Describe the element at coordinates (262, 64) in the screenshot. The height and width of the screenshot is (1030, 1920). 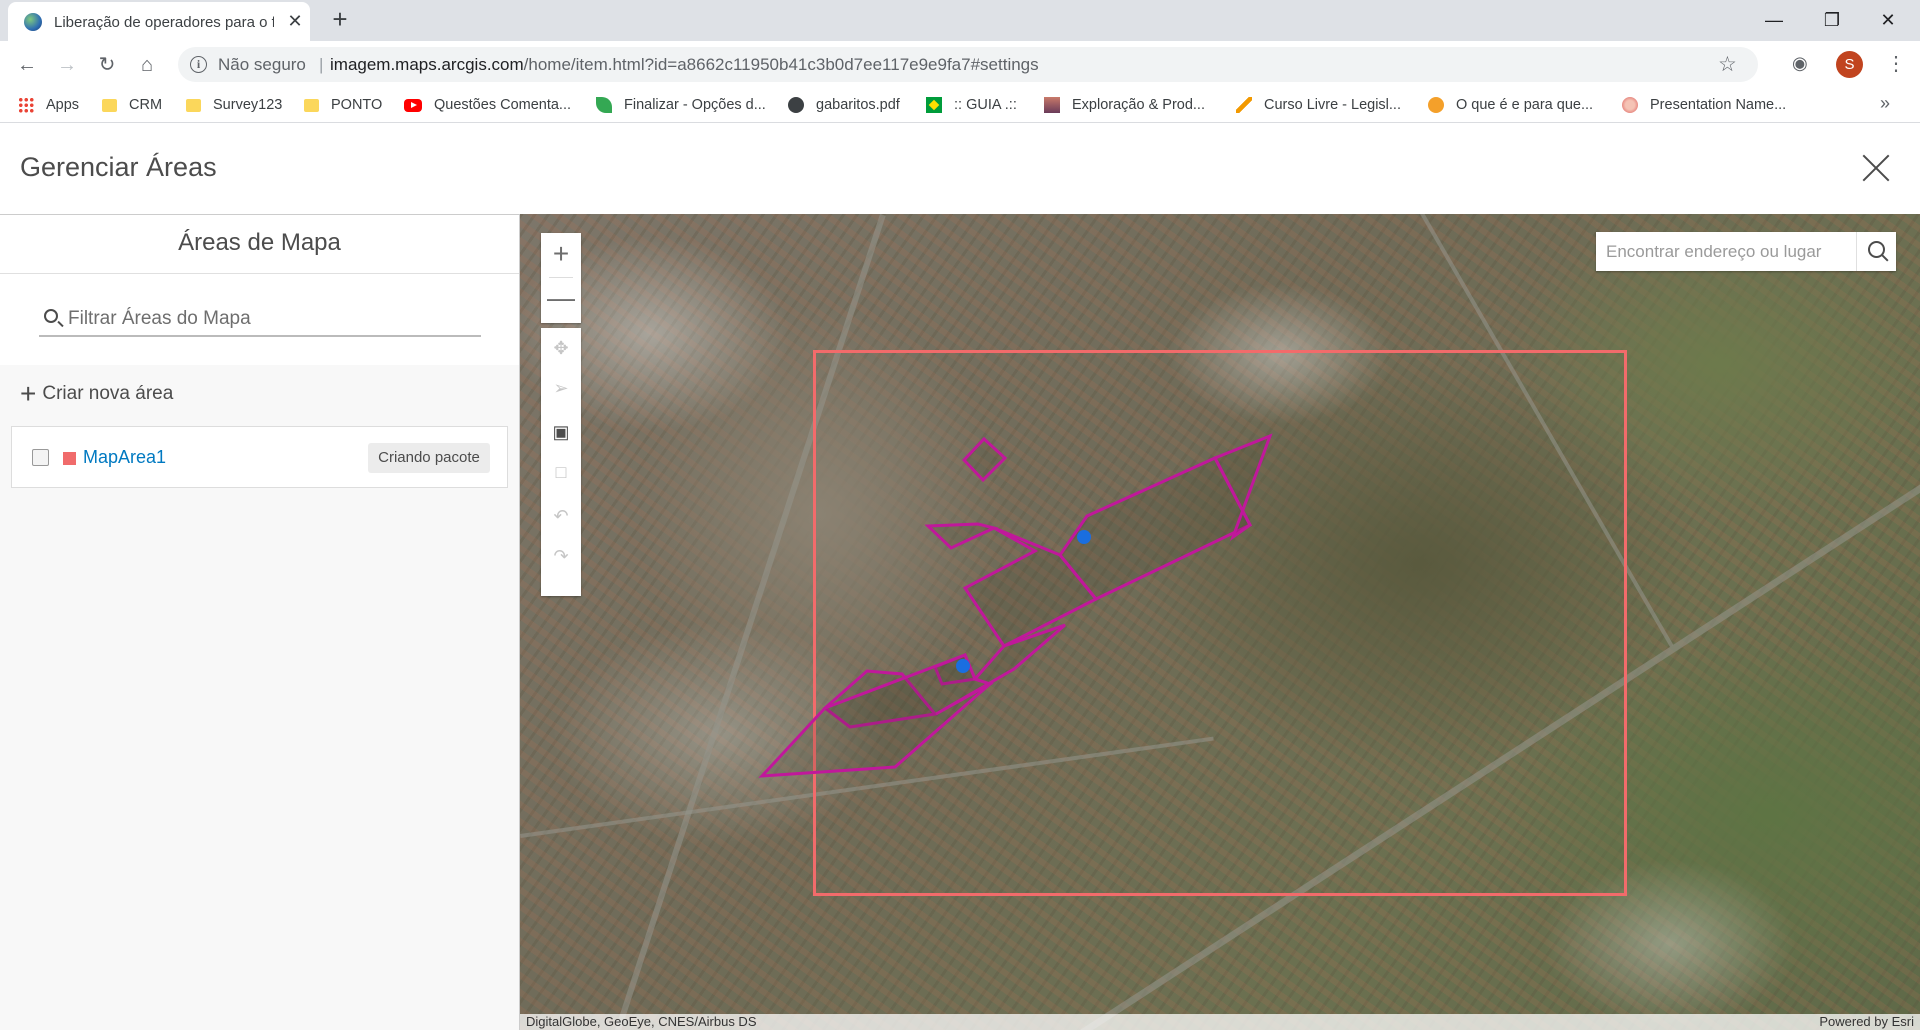
I see `security-status: Não seguro` at that location.